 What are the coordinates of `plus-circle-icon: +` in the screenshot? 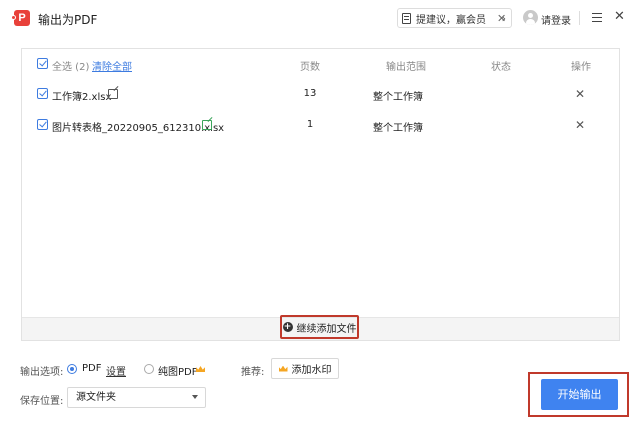 It's located at (287, 327).